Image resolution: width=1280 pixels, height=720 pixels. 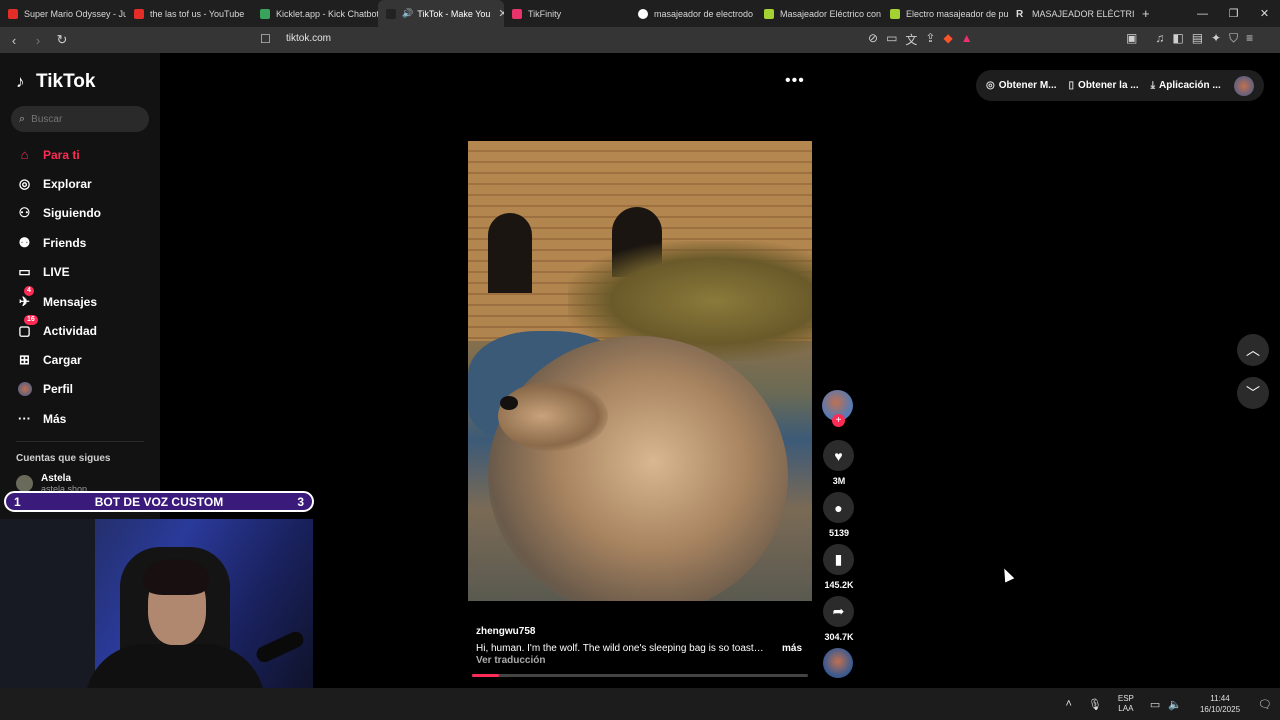 What do you see at coordinates (911, 39) in the screenshot?
I see `translate-icon: 文` at bounding box center [911, 39].